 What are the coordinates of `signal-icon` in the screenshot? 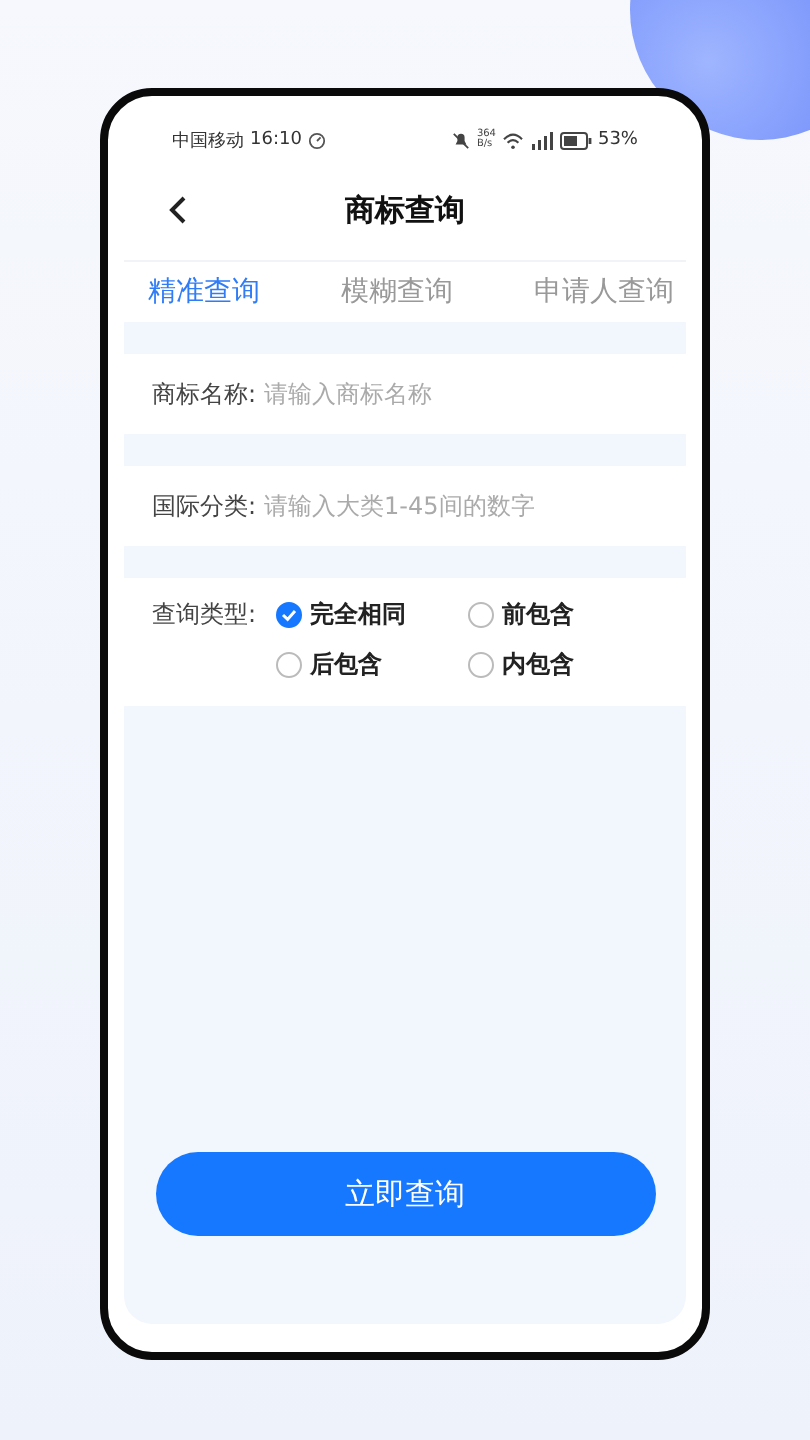 It's located at (541, 140).